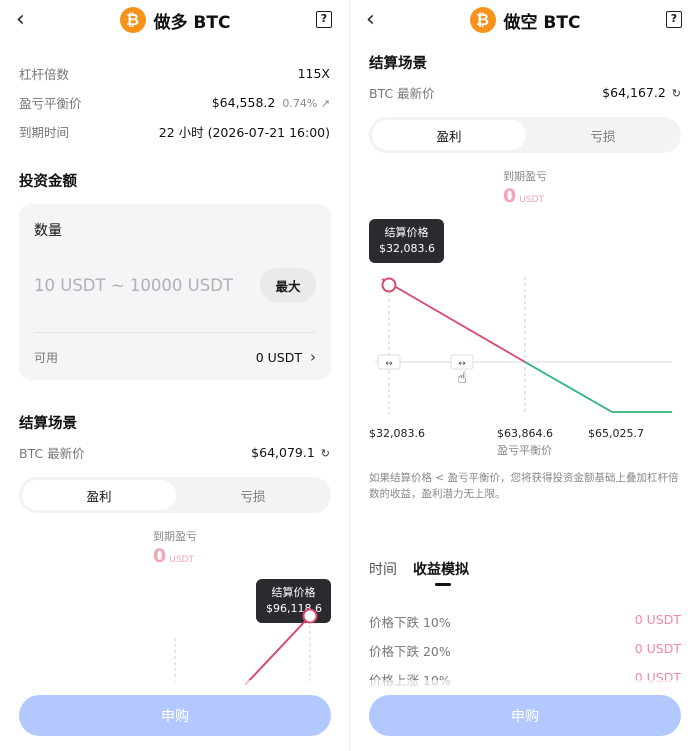 The height and width of the screenshot is (751, 700). What do you see at coordinates (525, 621) in the screenshot?
I see `simulation-row: 价格下跌 10% 0 USDT` at bounding box center [525, 621].